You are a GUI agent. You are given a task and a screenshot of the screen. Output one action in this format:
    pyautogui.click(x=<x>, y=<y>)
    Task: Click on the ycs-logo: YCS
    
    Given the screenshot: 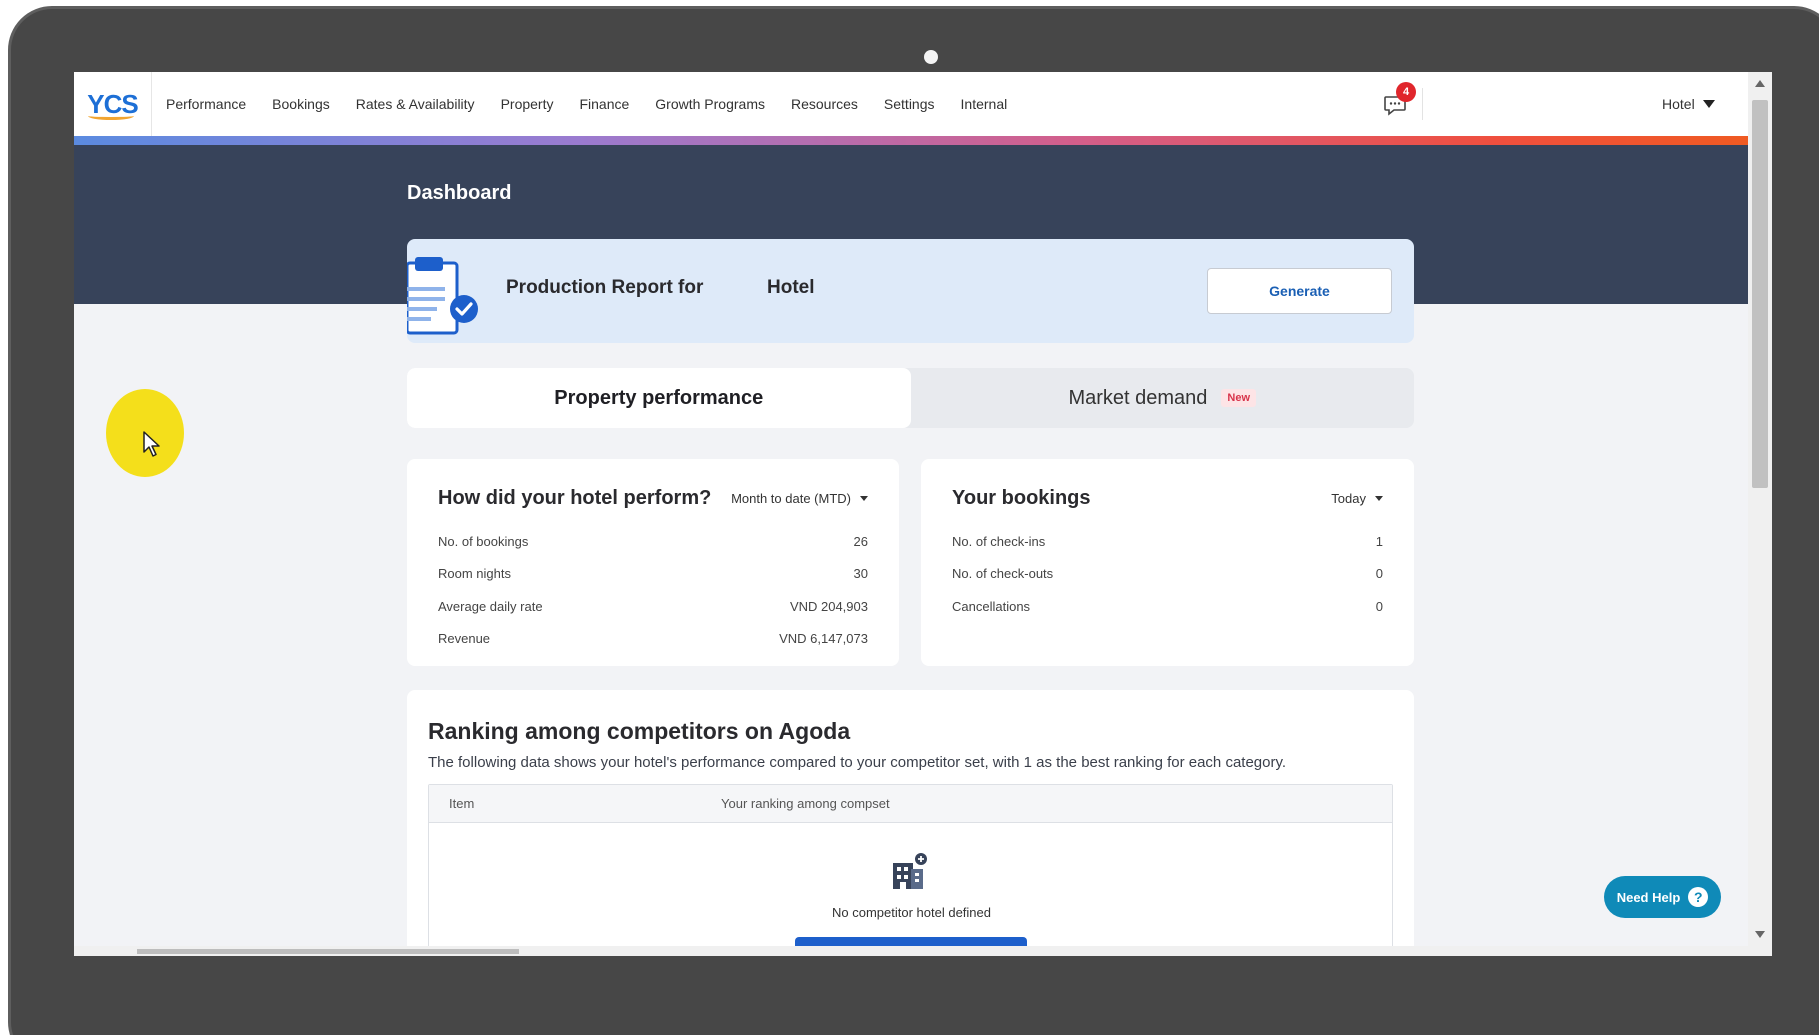 What is the action you would take?
    pyautogui.click(x=113, y=104)
    